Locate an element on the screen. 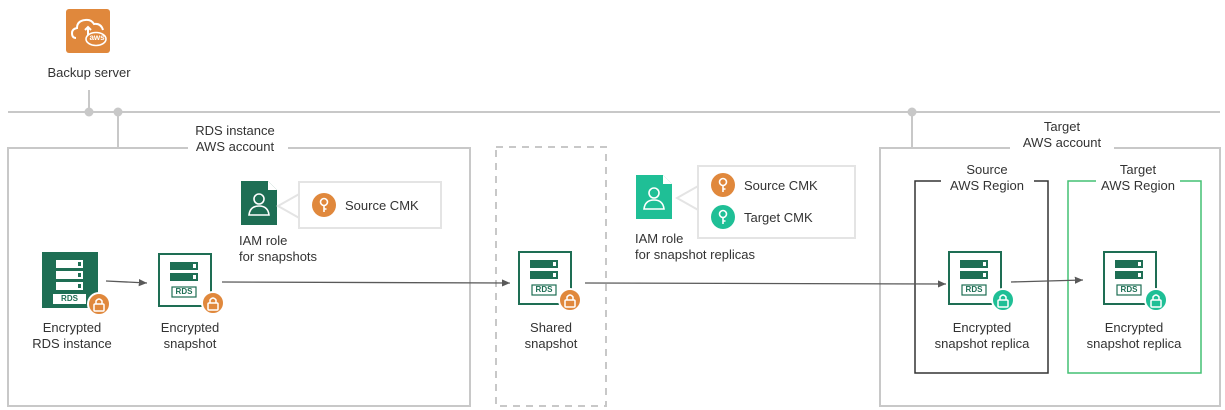  replica-source-label: Encrypted snapshot replica is located at coordinates (982, 336).